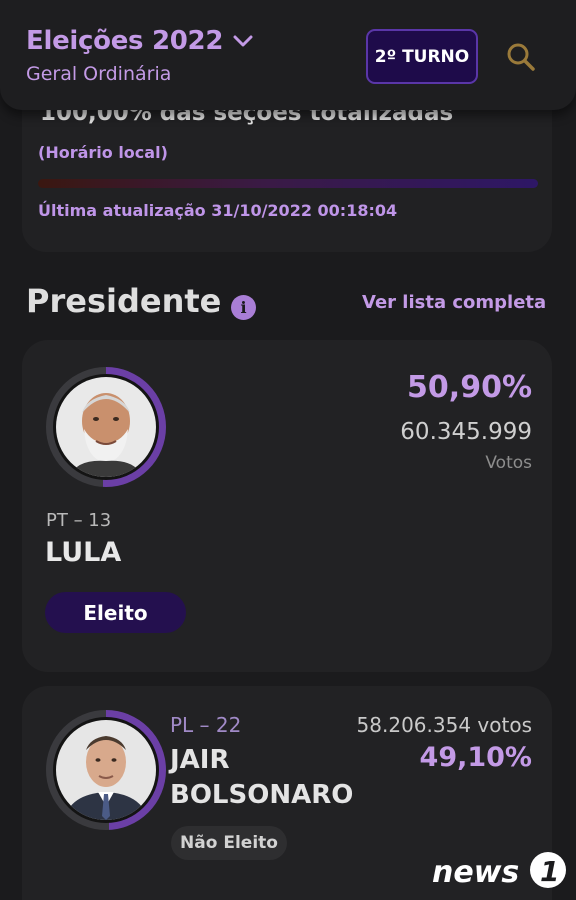  I want to click on candidate-percent-bolsonaro: 49,10%, so click(475, 757).